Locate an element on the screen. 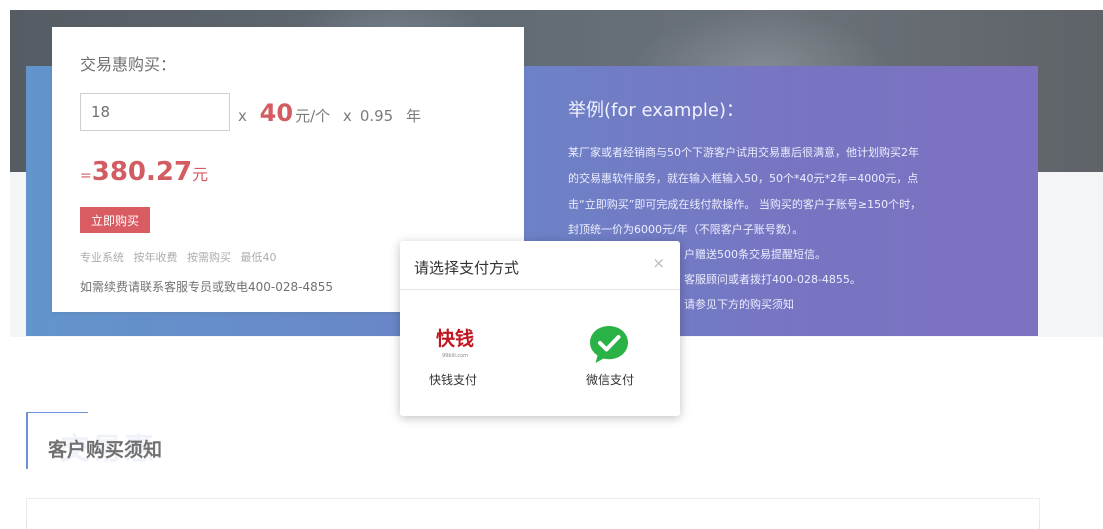 The image size is (1103, 529). dialog-title: 请选择支付方式 is located at coordinates (467, 268).